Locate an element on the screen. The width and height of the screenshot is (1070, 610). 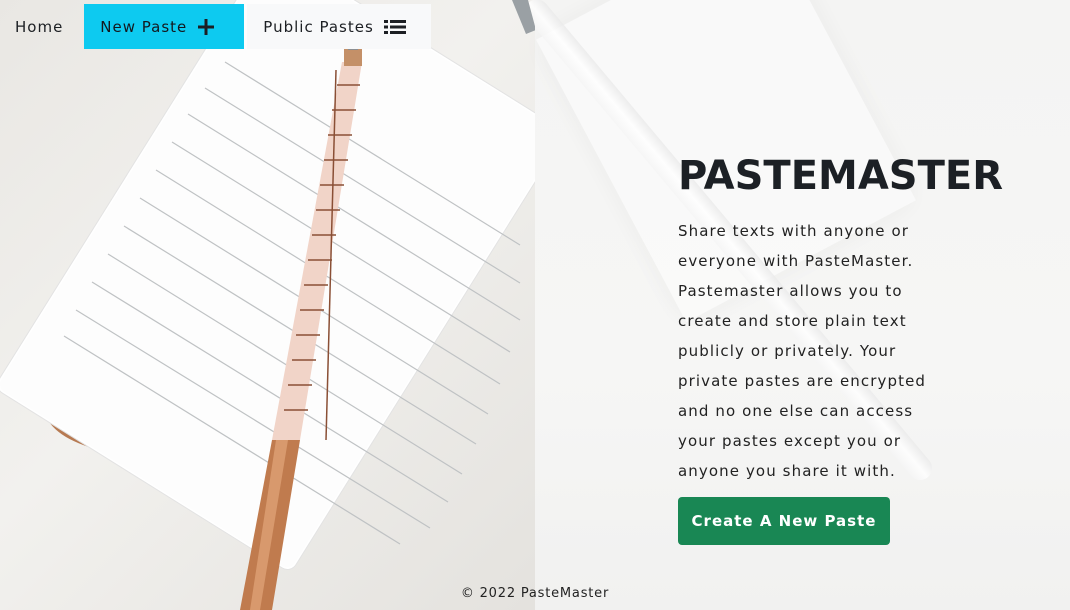
footer-copyright: © 2022 PasteMaster is located at coordinates (535, 593).